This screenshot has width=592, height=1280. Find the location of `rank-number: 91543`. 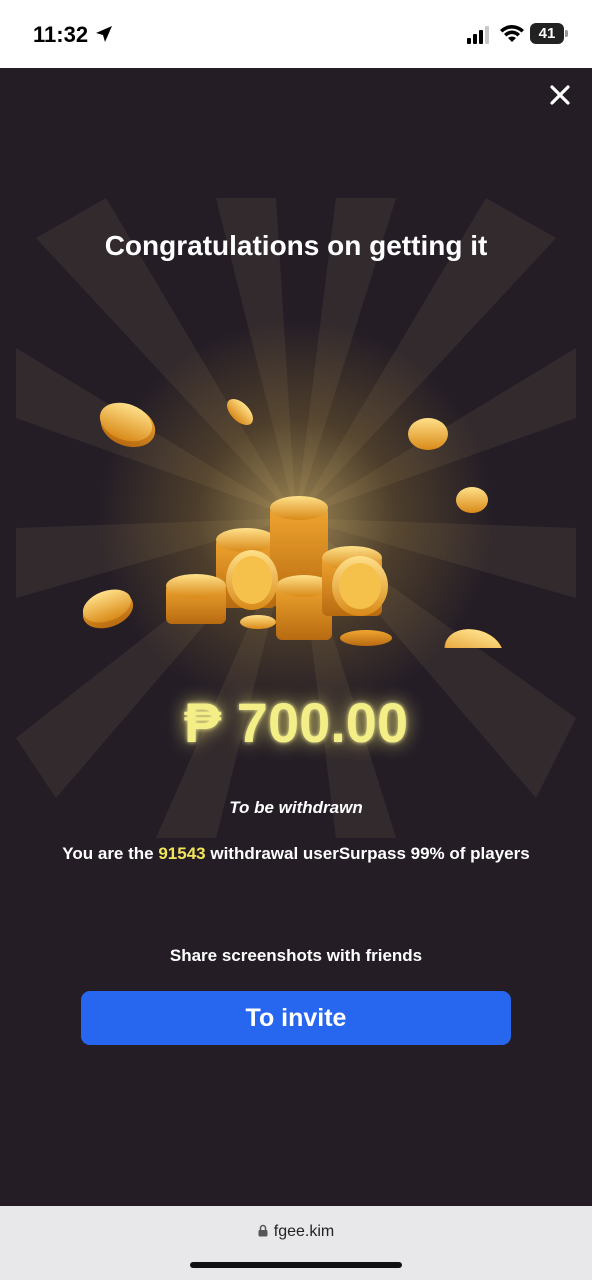

rank-number: 91543 is located at coordinates (182, 853).